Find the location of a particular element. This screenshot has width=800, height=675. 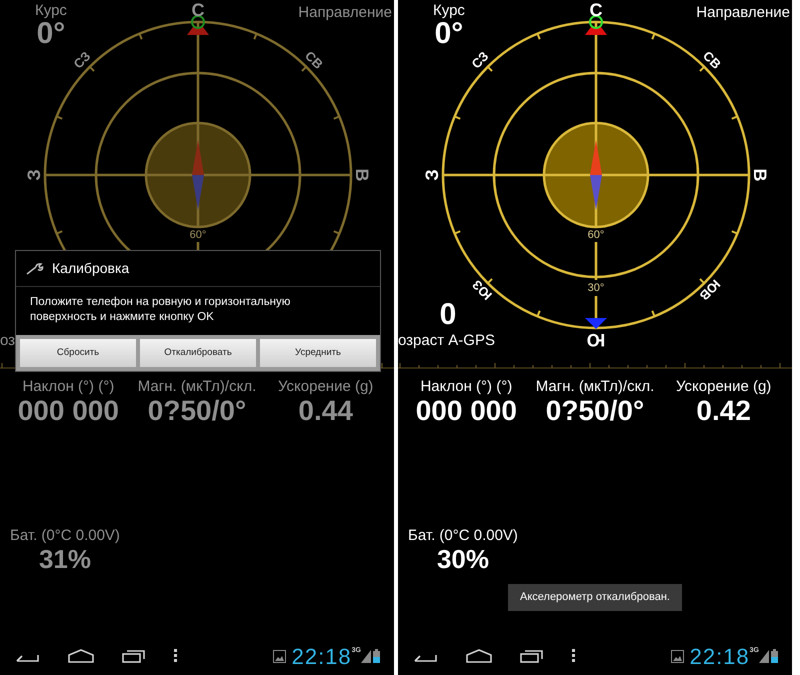

stat-value: 0.44 is located at coordinates (325, 411).